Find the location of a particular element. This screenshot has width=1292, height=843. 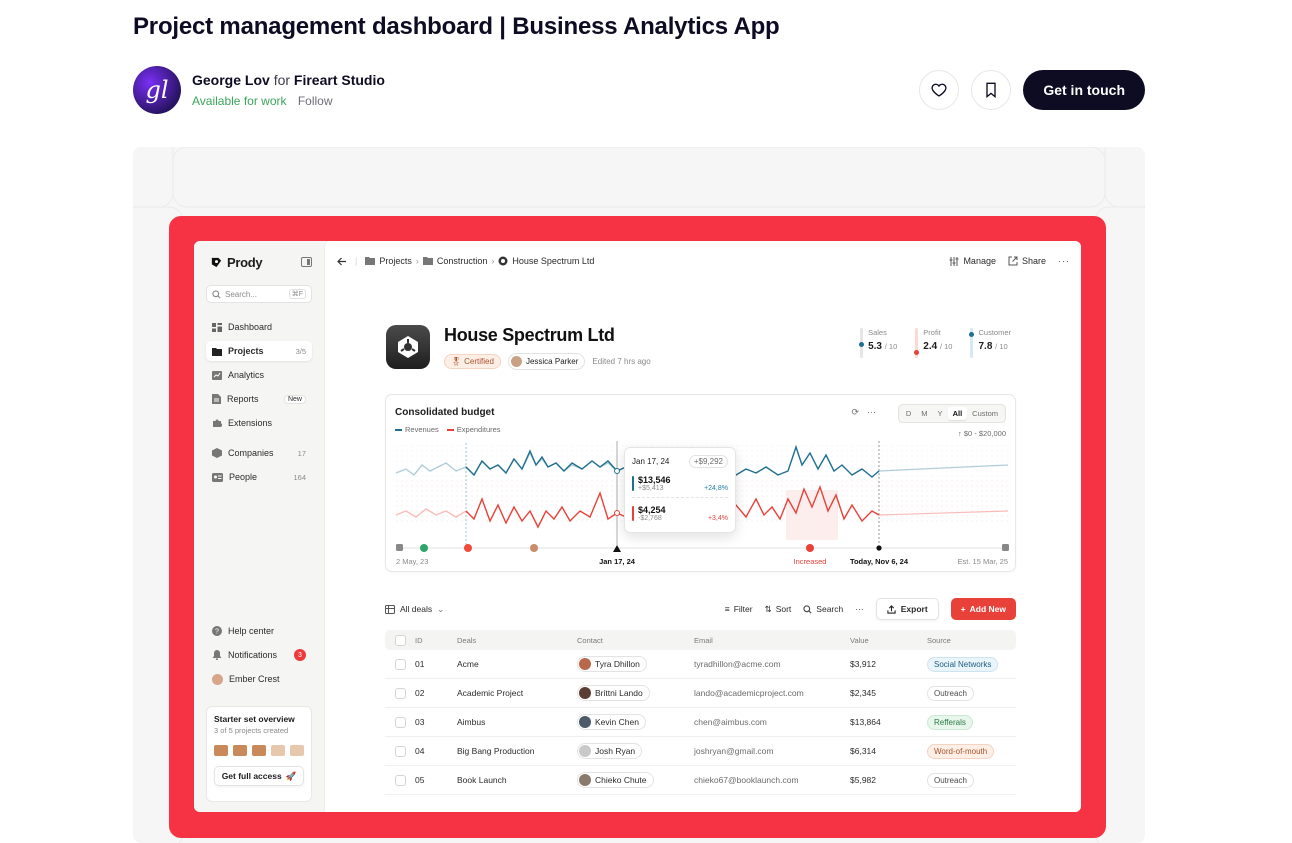

export-button: Export is located at coordinates (907, 609).